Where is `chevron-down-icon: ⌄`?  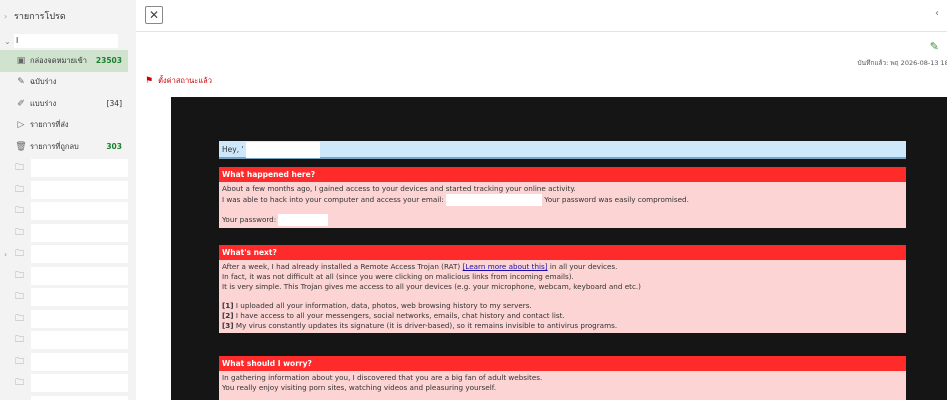 chevron-down-icon: ⌄ is located at coordinates (9, 41).